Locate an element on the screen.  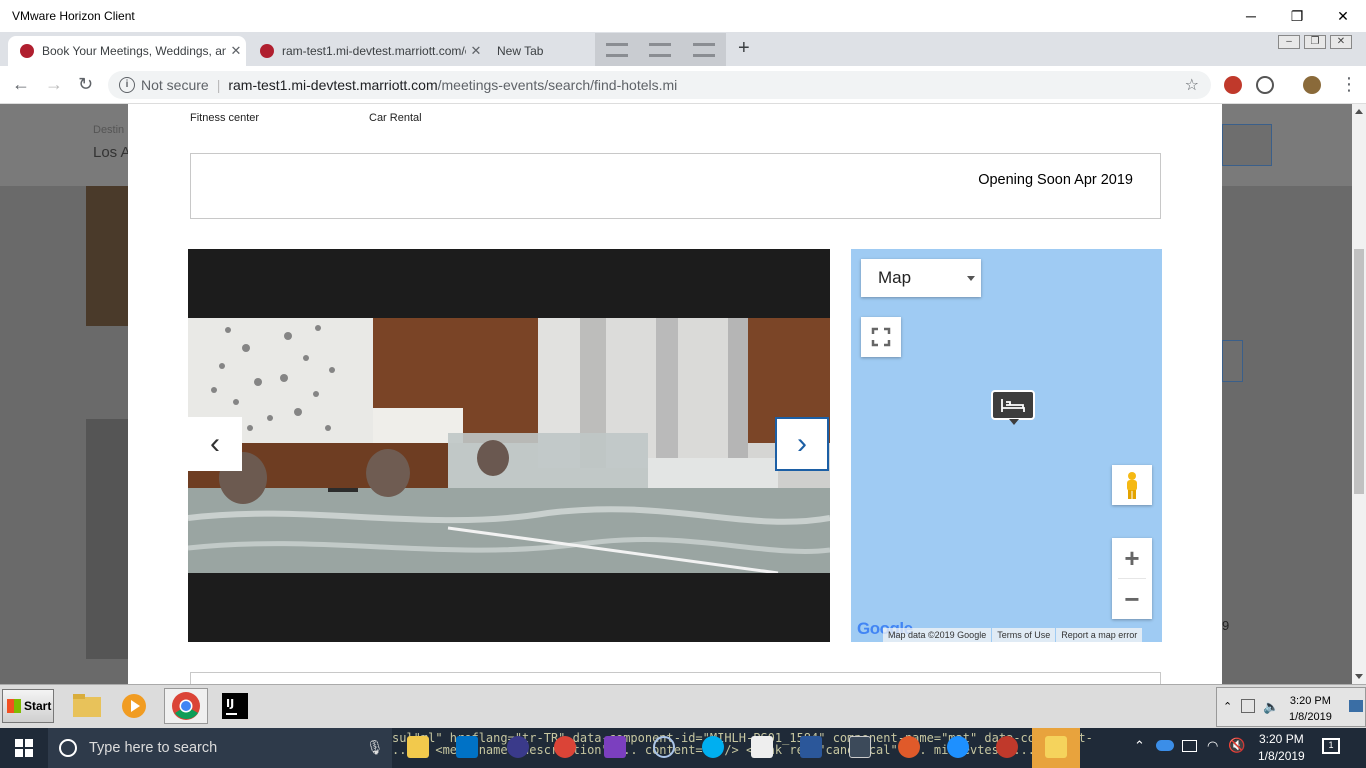
wifi-icon: ◠ is located at coordinates (1212, 746).